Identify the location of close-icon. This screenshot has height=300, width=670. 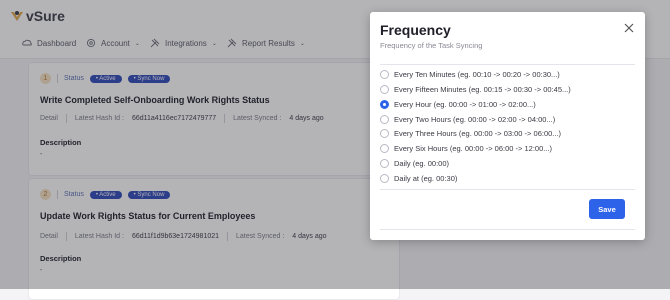
(629, 28).